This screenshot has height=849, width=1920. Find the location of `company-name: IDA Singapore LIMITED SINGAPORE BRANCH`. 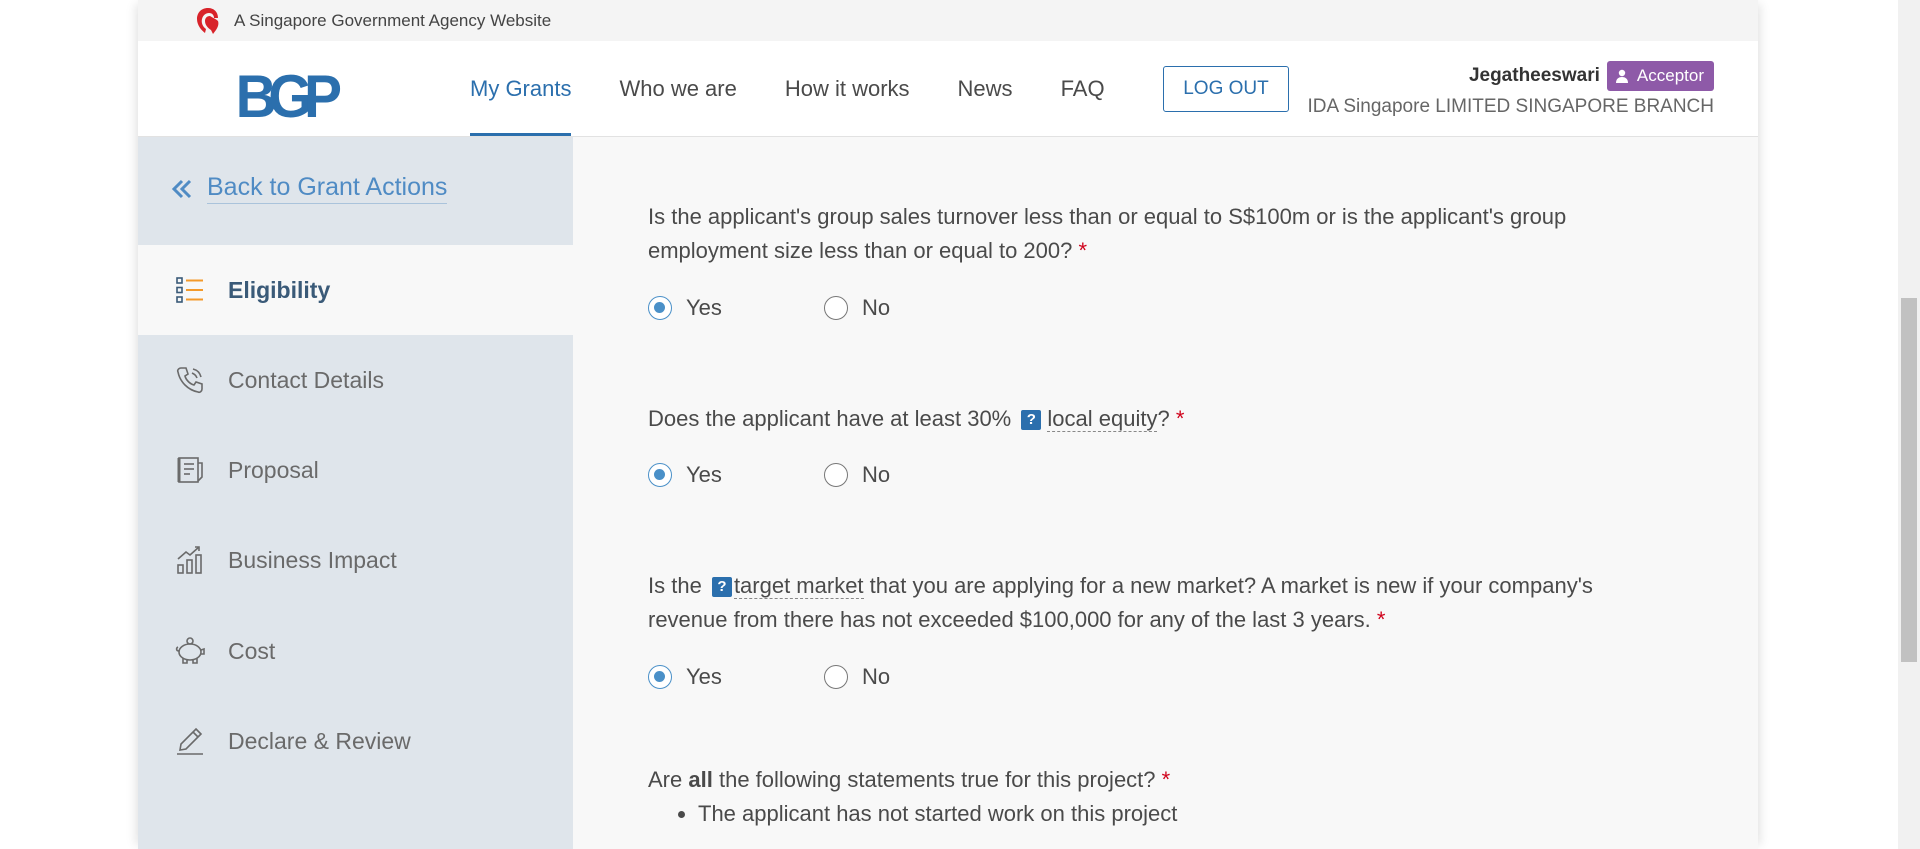

company-name: IDA Singapore LIMITED SINGAPORE BRANCH is located at coordinates (1510, 106).